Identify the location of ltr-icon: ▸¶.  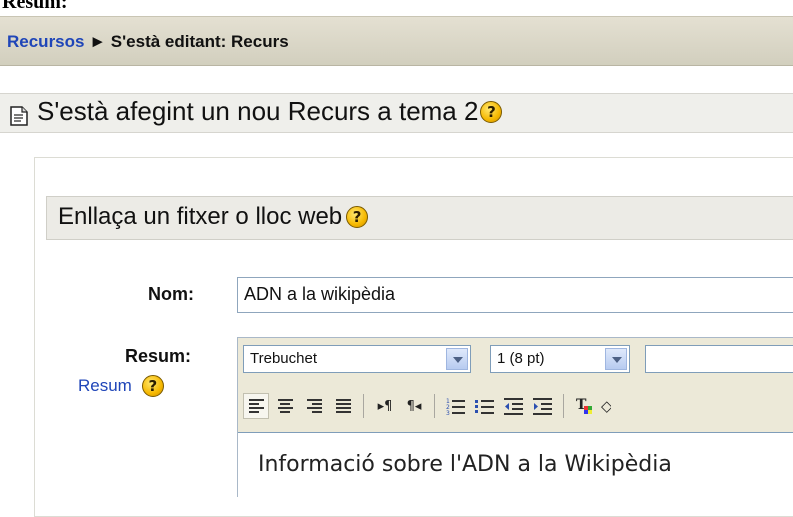
(385, 406).